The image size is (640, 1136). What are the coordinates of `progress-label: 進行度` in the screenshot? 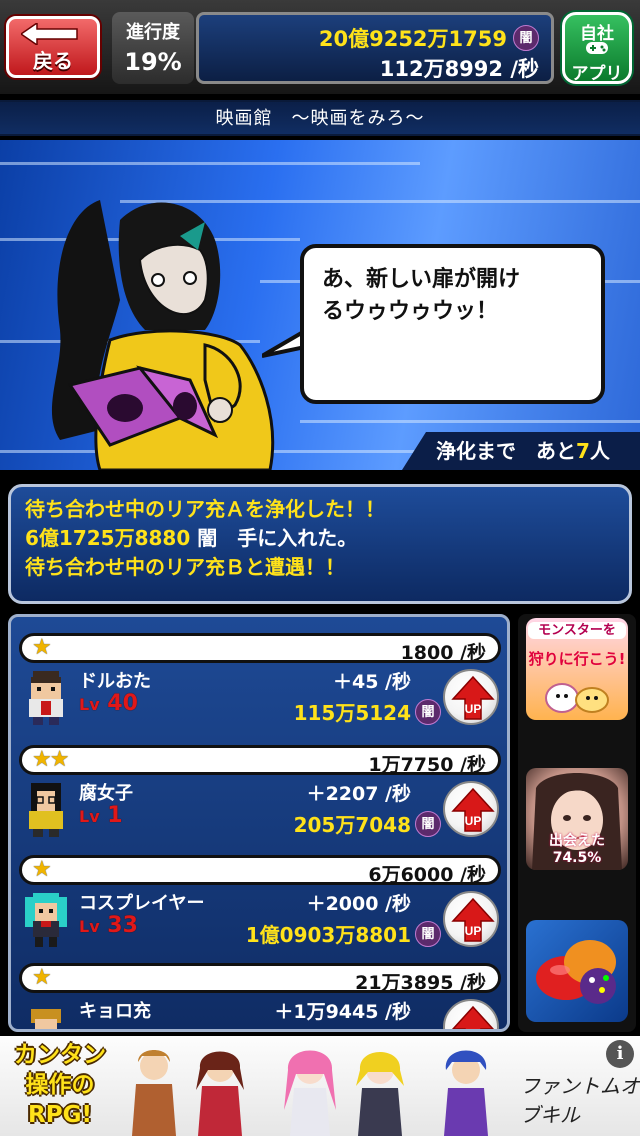 It's located at (153, 32).